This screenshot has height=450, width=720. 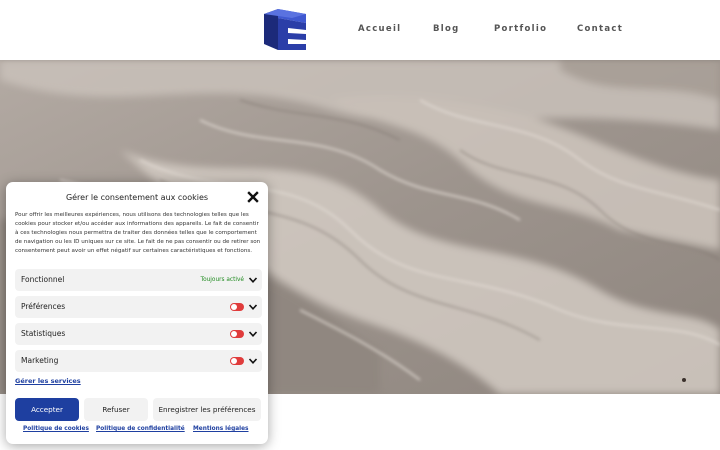 I want to click on always-active-status: Toujours activé, so click(x=222, y=280).